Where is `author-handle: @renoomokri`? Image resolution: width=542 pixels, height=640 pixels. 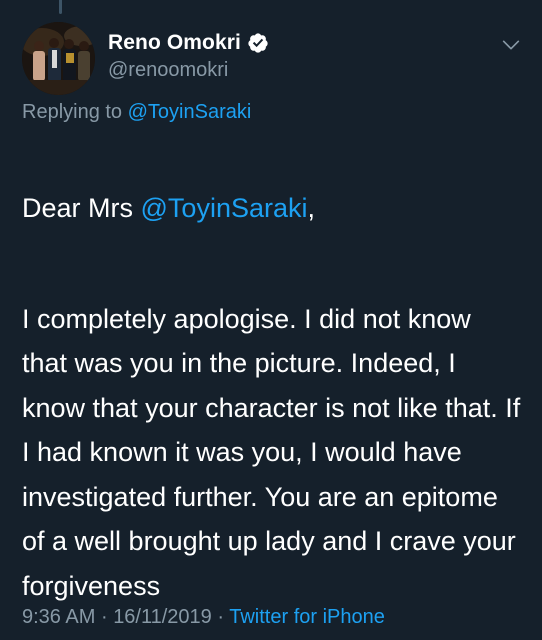 author-handle: @renoomokri is located at coordinates (188, 70).